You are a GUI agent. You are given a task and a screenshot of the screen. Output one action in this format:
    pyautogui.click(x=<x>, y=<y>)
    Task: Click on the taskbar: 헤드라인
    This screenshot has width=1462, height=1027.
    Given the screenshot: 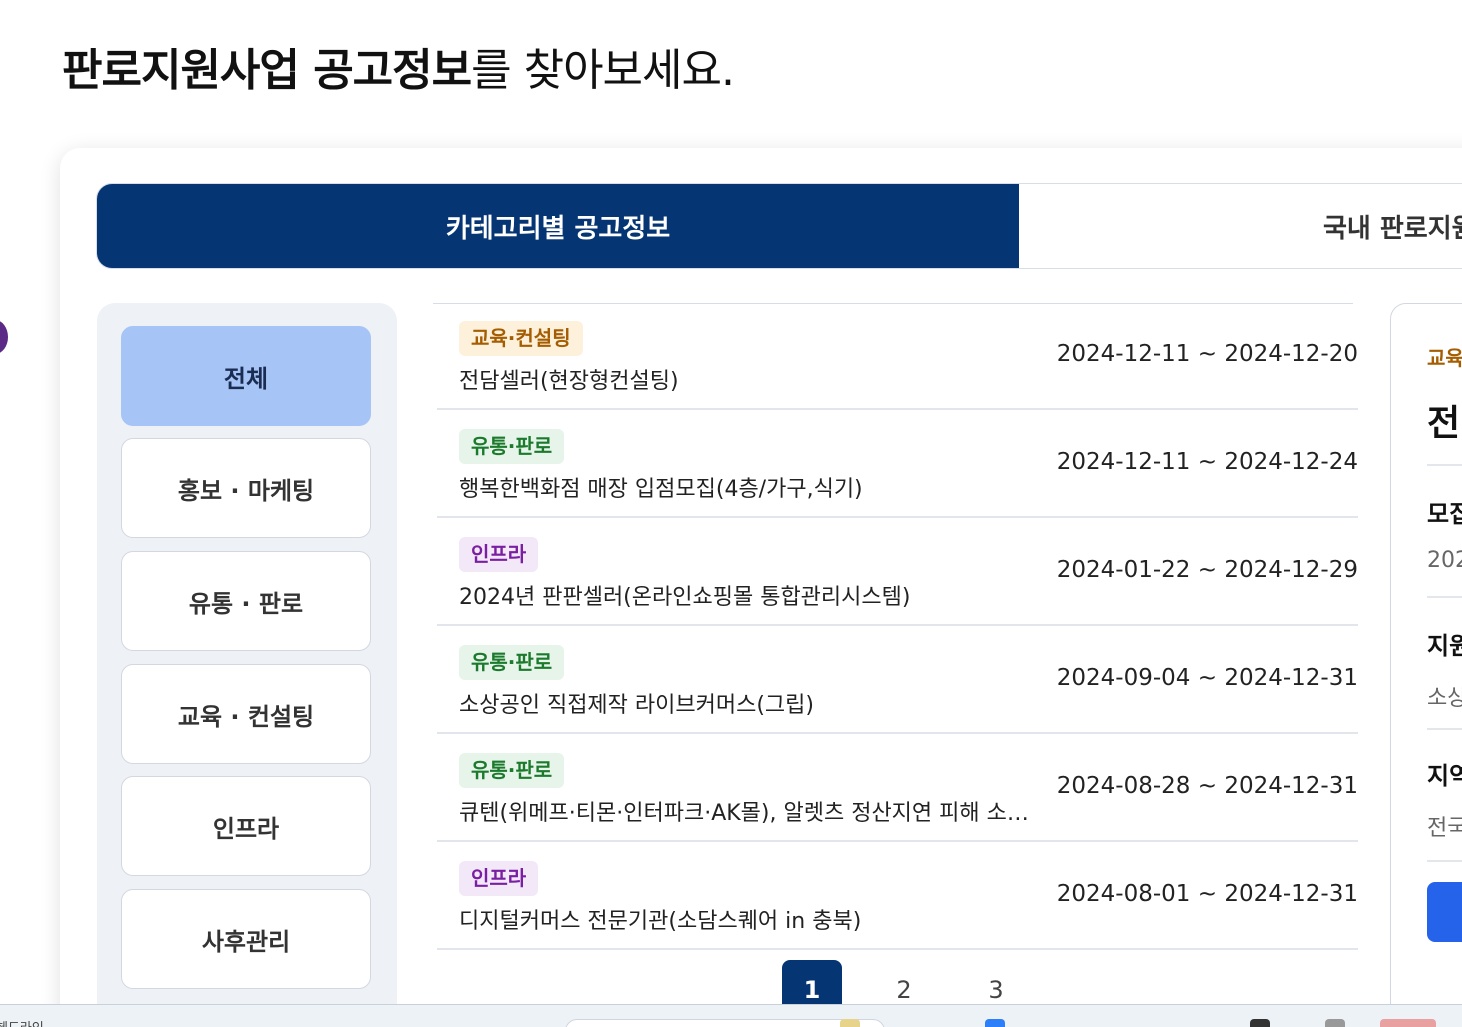 What is the action you would take?
    pyautogui.click(x=731, y=1015)
    